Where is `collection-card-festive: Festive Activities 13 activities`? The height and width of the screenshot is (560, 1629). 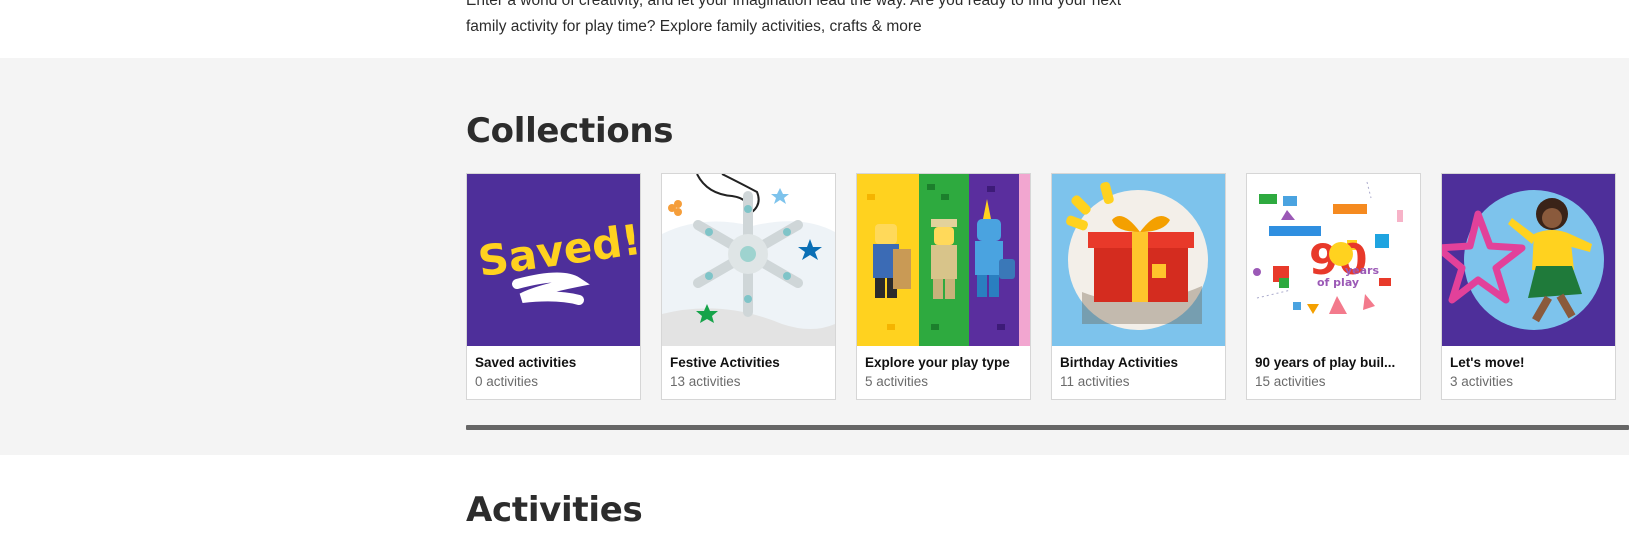 collection-card-festive: Festive Activities 13 activities is located at coordinates (748, 286).